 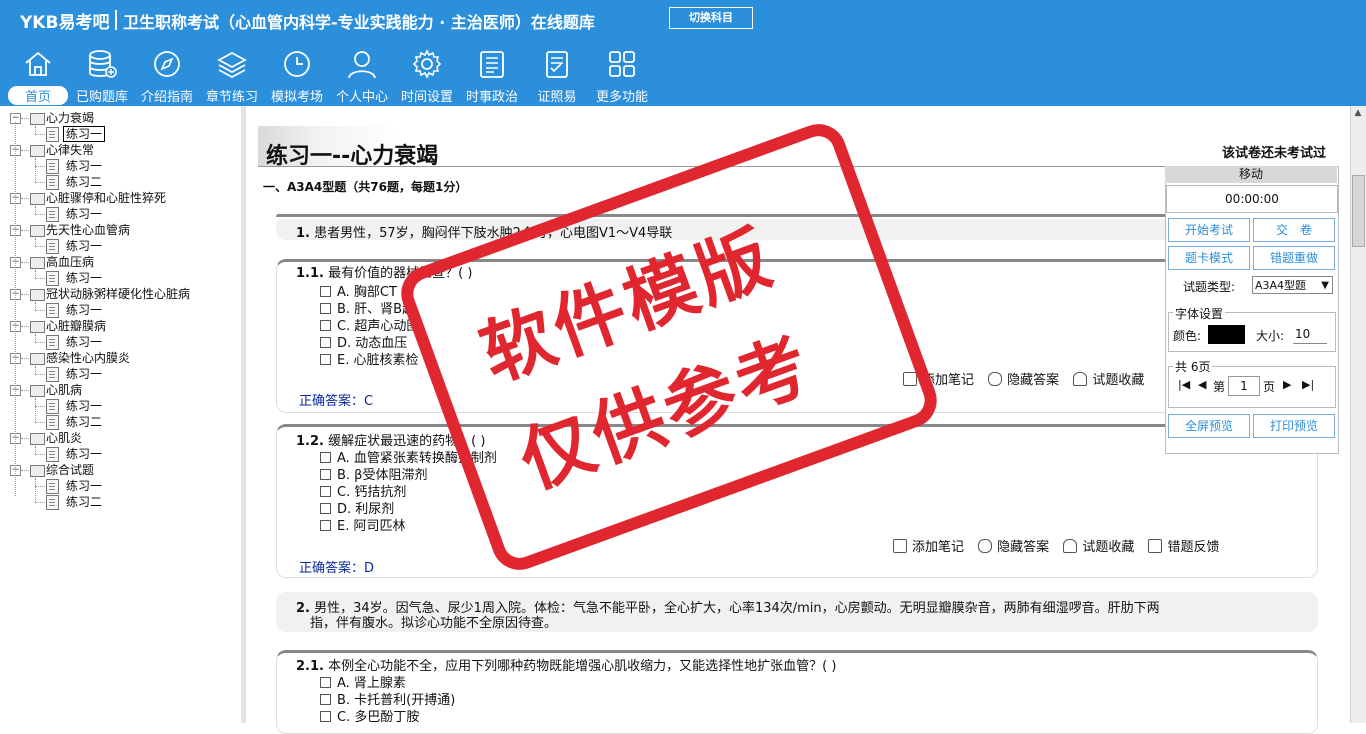 I want to click on tree-node-label: 高血压病, so click(x=70, y=262).